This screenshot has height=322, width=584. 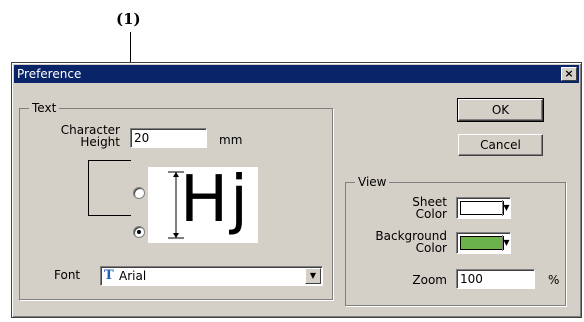 What do you see at coordinates (168, 138) in the screenshot?
I see `char-height-input: 20` at bounding box center [168, 138].